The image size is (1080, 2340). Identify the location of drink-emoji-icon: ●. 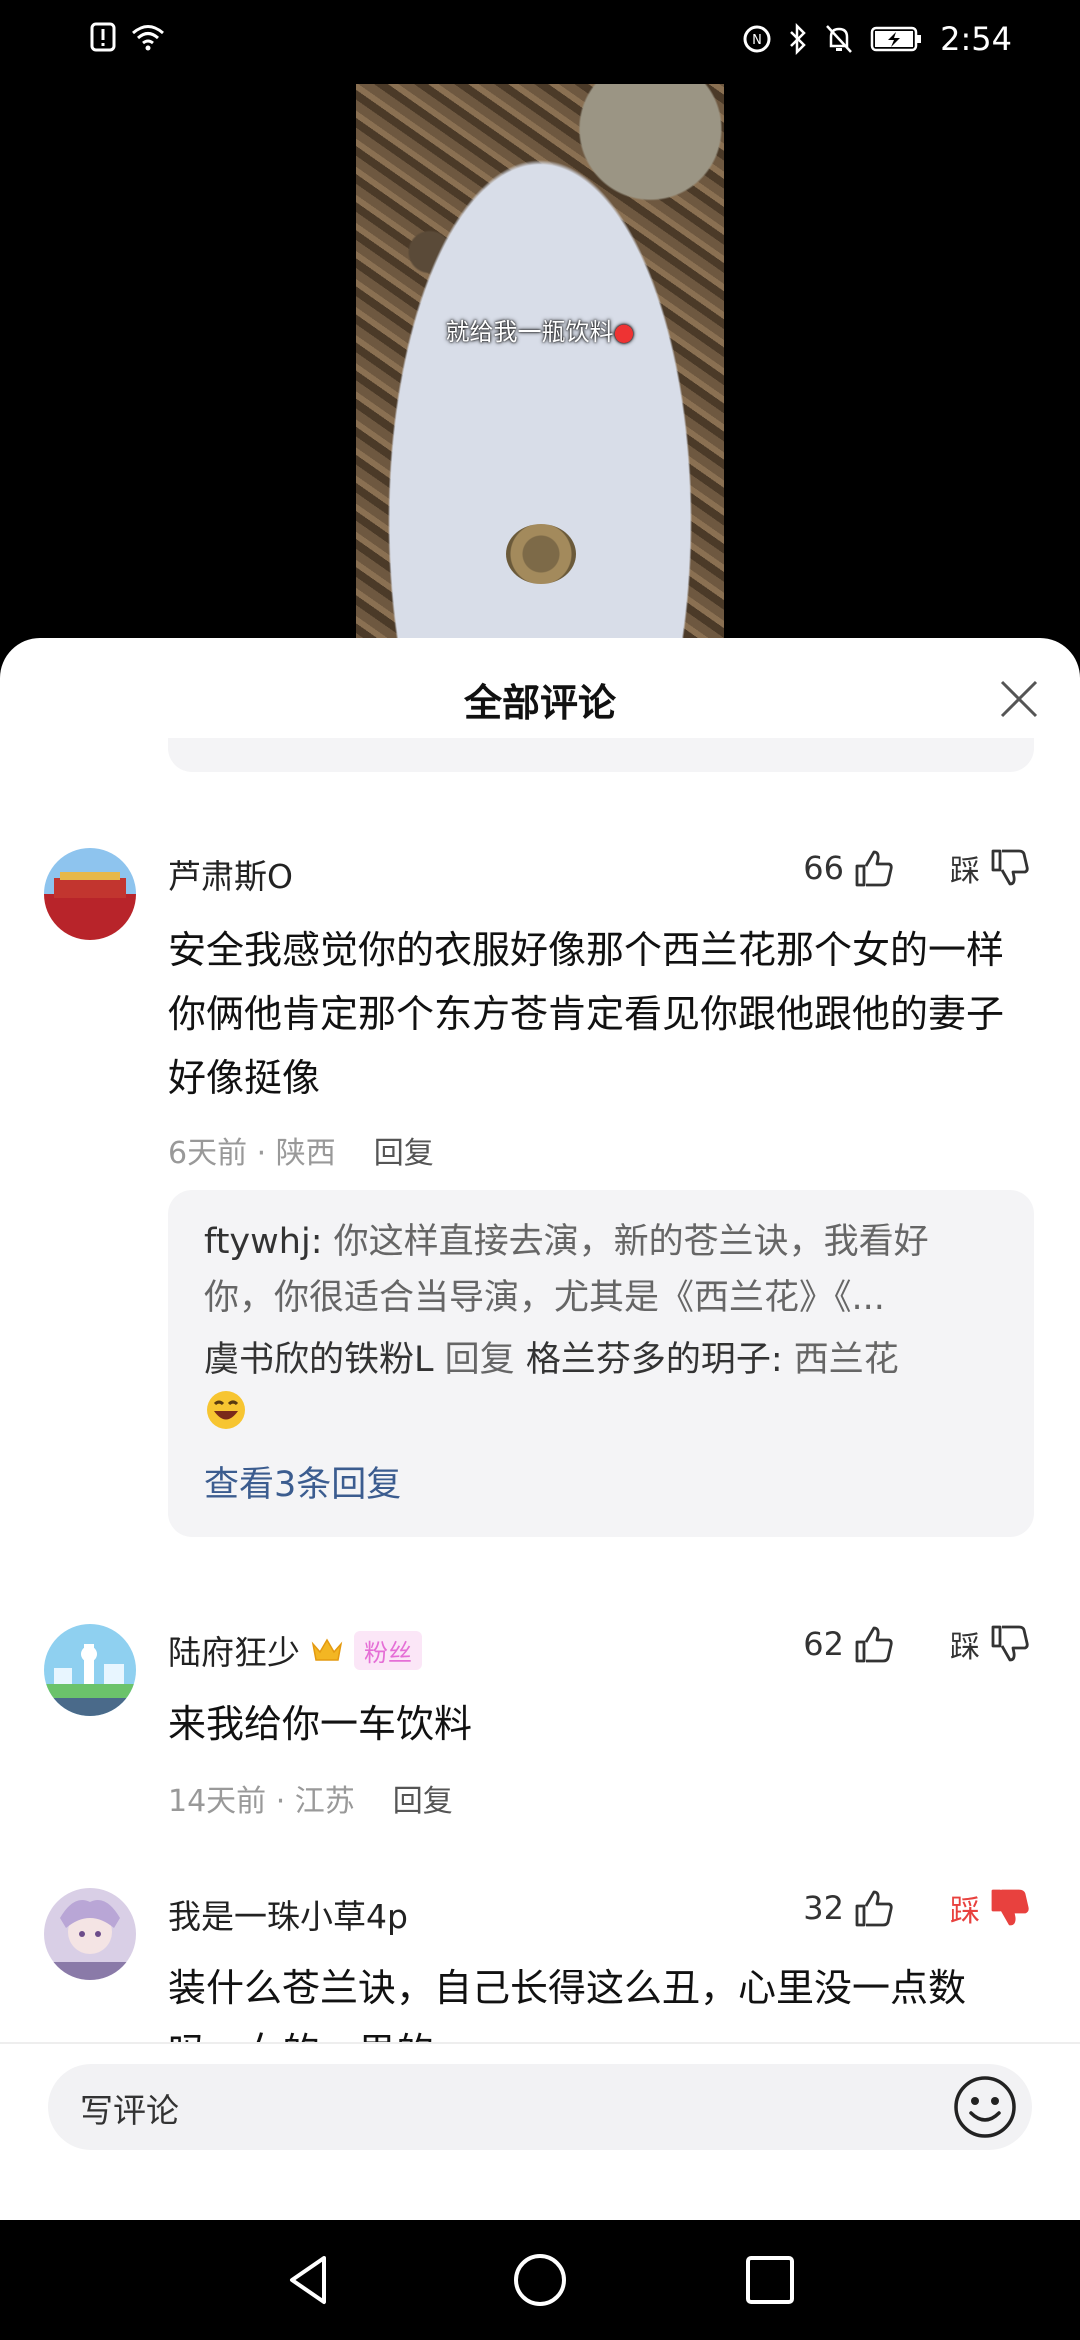
(624, 332).